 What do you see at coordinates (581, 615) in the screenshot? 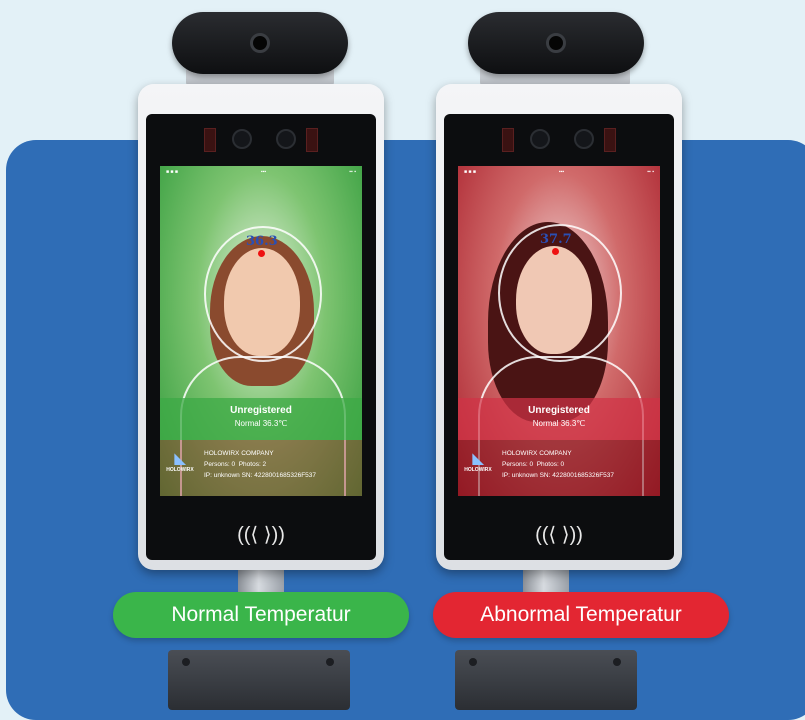
I see `abnormal-temperature-label: Abnormal Temperatur` at bounding box center [581, 615].